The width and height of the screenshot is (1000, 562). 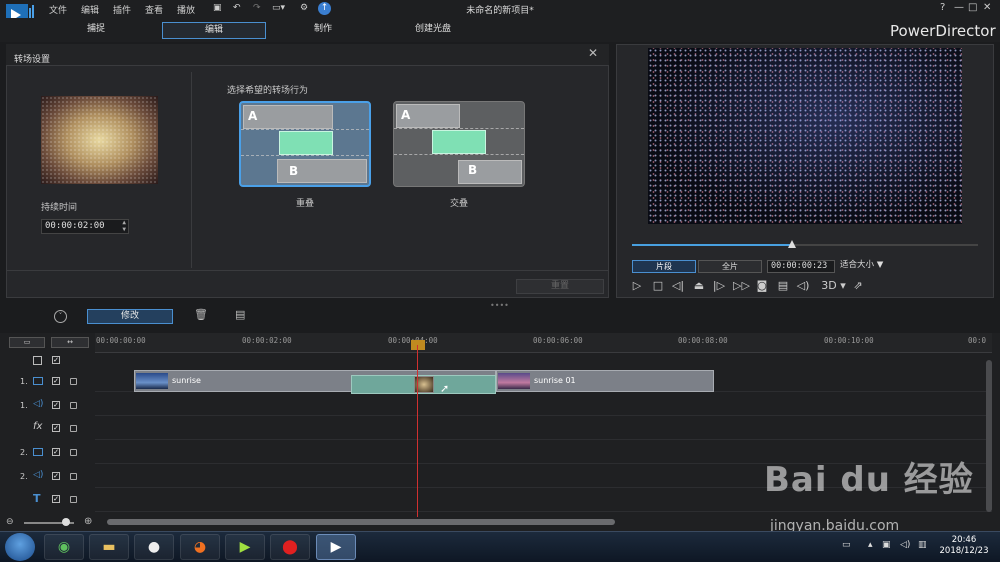 What do you see at coordinates (99, 140) in the screenshot?
I see `transition-thumbnail` at bounding box center [99, 140].